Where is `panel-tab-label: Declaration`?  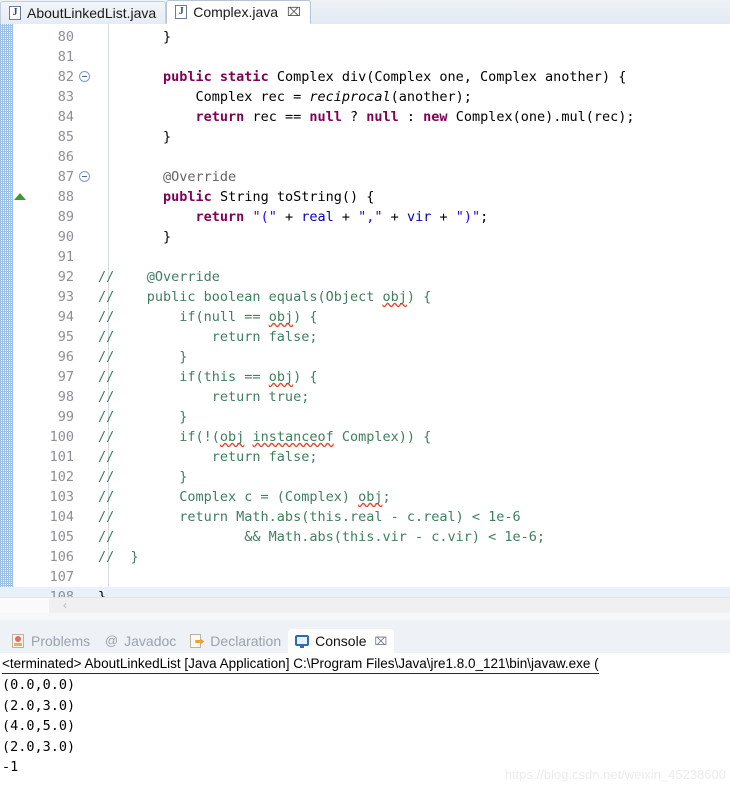 panel-tab-label: Declaration is located at coordinates (246, 641).